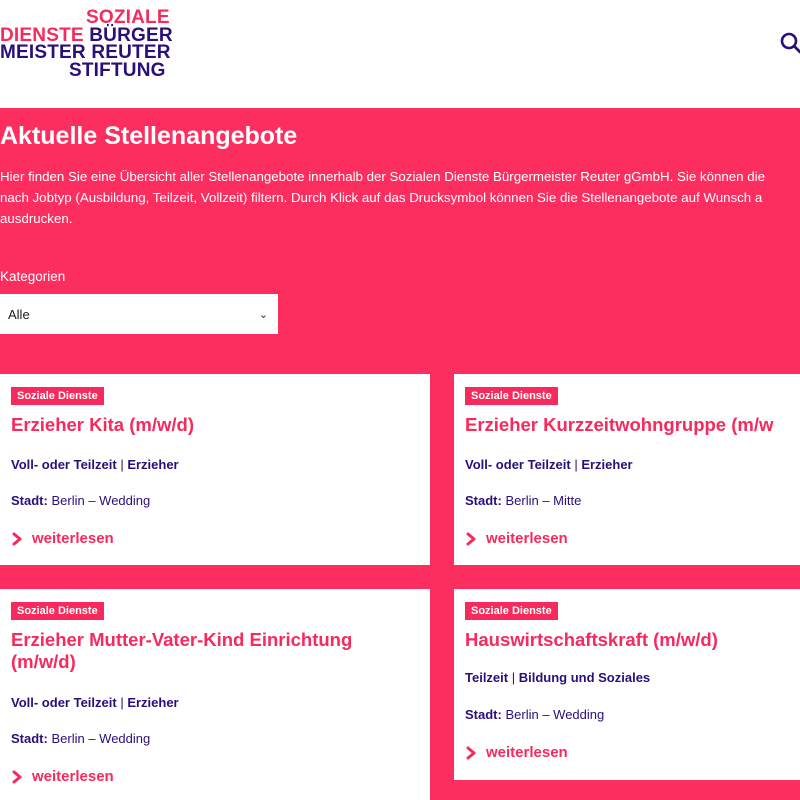 The width and height of the screenshot is (800, 800). Describe the element at coordinates (149, 136) in the screenshot. I see `page-title: Aktuelle Stellenangebote` at that location.